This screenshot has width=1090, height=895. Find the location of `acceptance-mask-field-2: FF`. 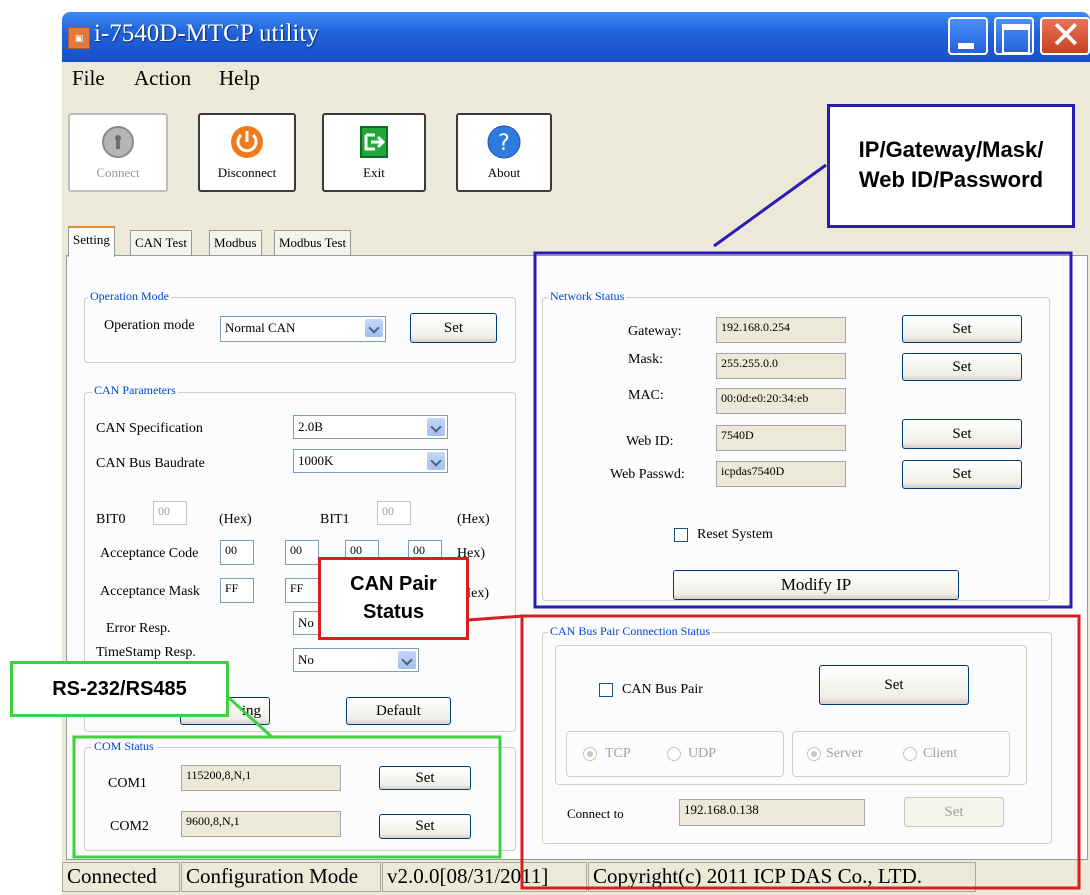

acceptance-mask-field-2: FF is located at coordinates (302, 590).